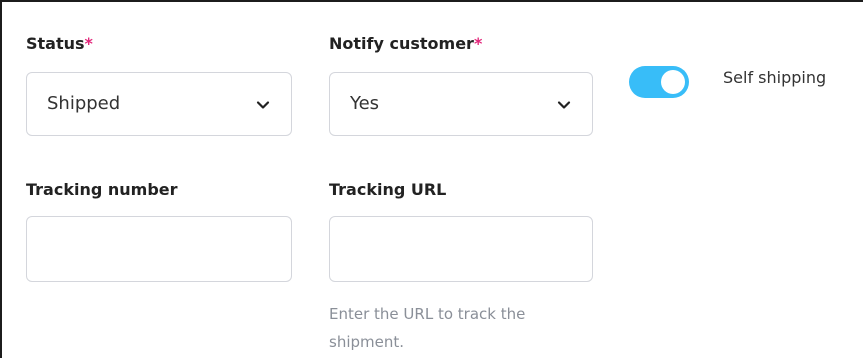 The width and height of the screenshot is (863, 358). What do you see at coordinates (159, 249) in the screenshot?
I see `tracking-number-input` at bounding box center [159, 249].